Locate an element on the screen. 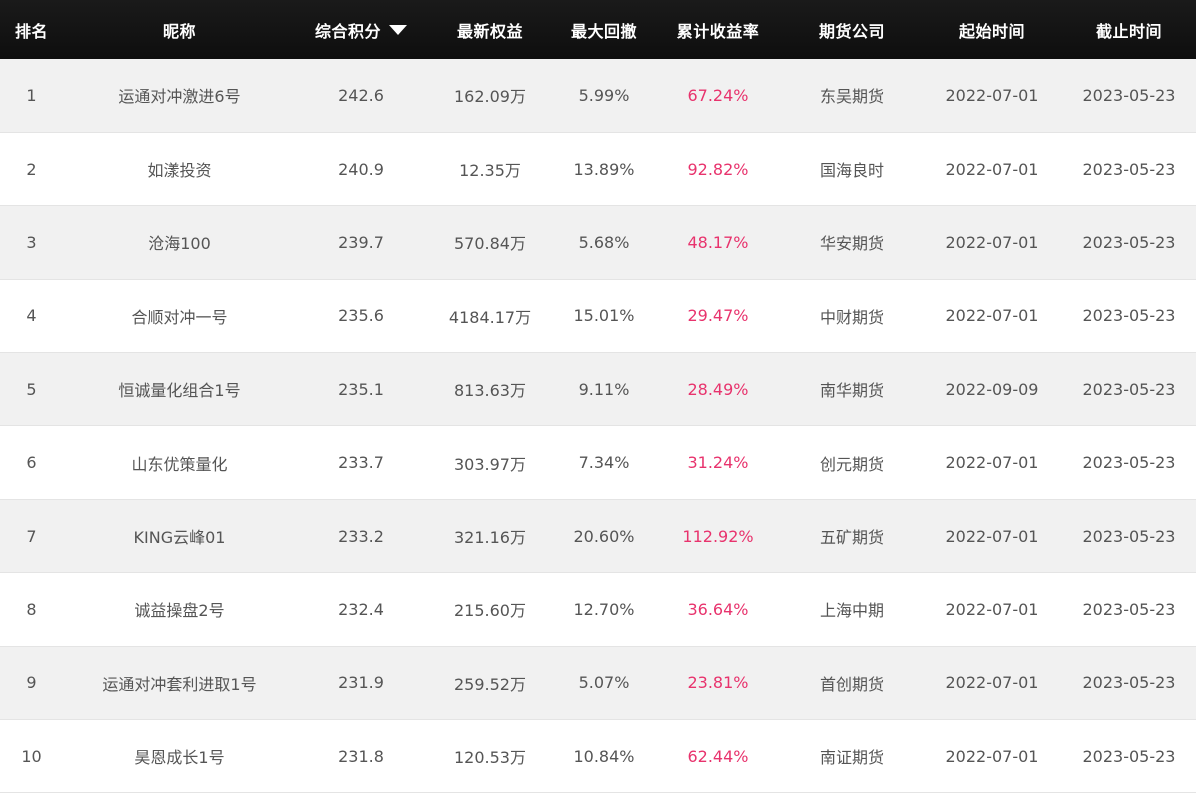 This screenshot has height=793, width=1196. cell-return: 29.47% is located at coordinates (718, 316).